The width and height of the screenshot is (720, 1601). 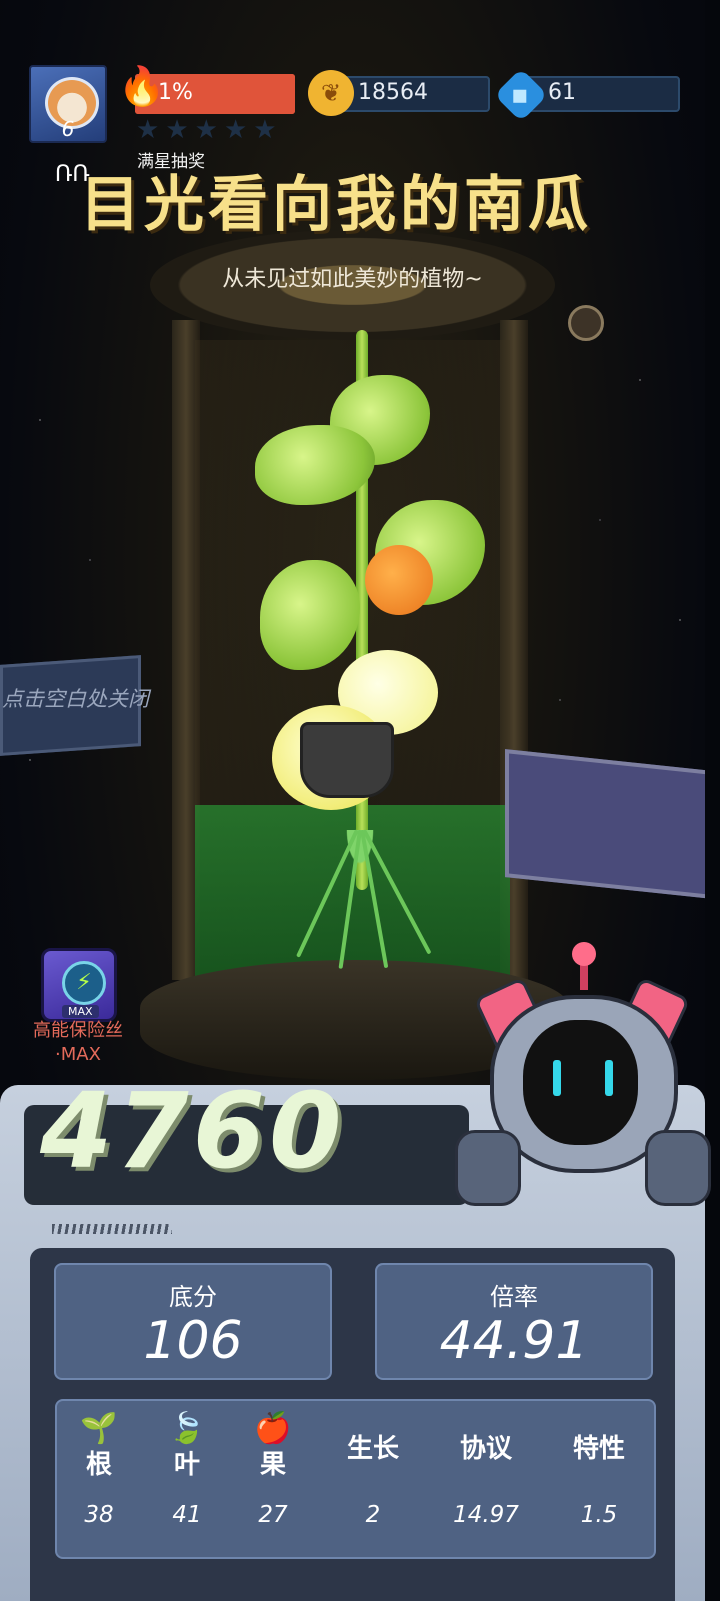 What do you see at coordinates (75, 699) in the screenshot?
I see `close-hint: 点击空白处关闭` at bounding box center [75, 699].